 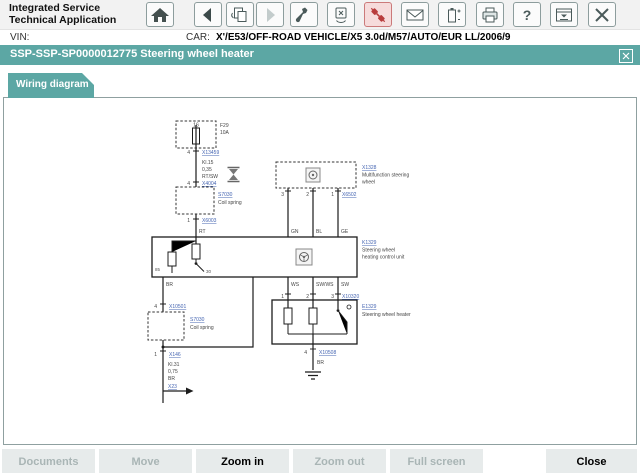 I want to click on wire6-color: BR, so click(x=169, y=285).